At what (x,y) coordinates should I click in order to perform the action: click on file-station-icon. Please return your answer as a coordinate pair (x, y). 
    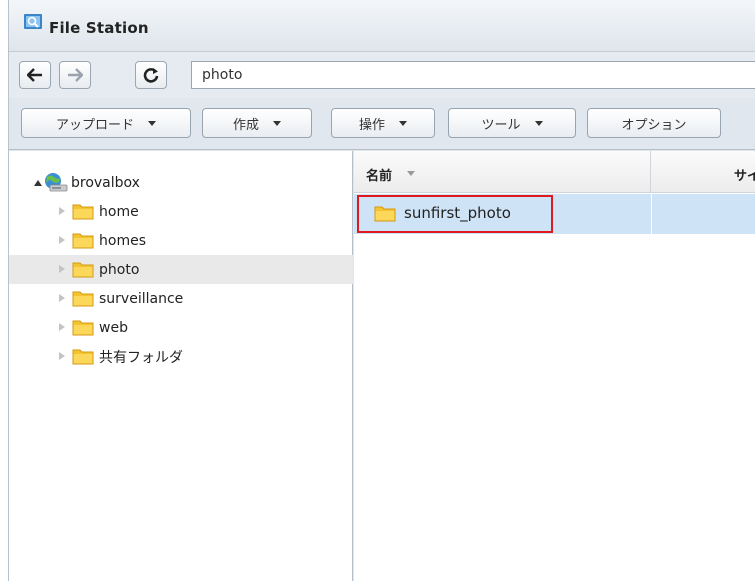
    Looking at the image, I should click on (33, 21).